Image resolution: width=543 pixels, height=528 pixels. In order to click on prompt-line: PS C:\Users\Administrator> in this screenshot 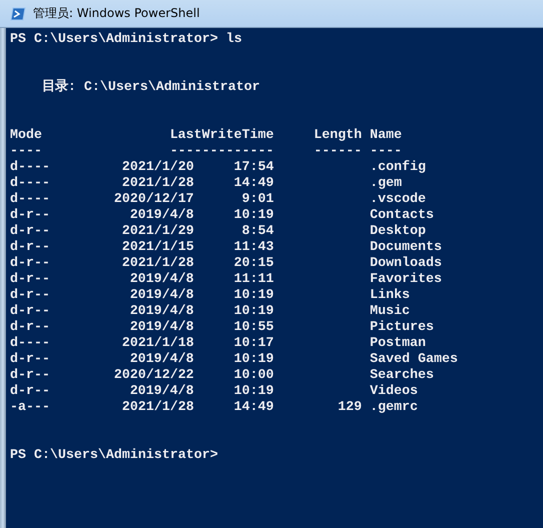, I will do `click(114, 456)`.